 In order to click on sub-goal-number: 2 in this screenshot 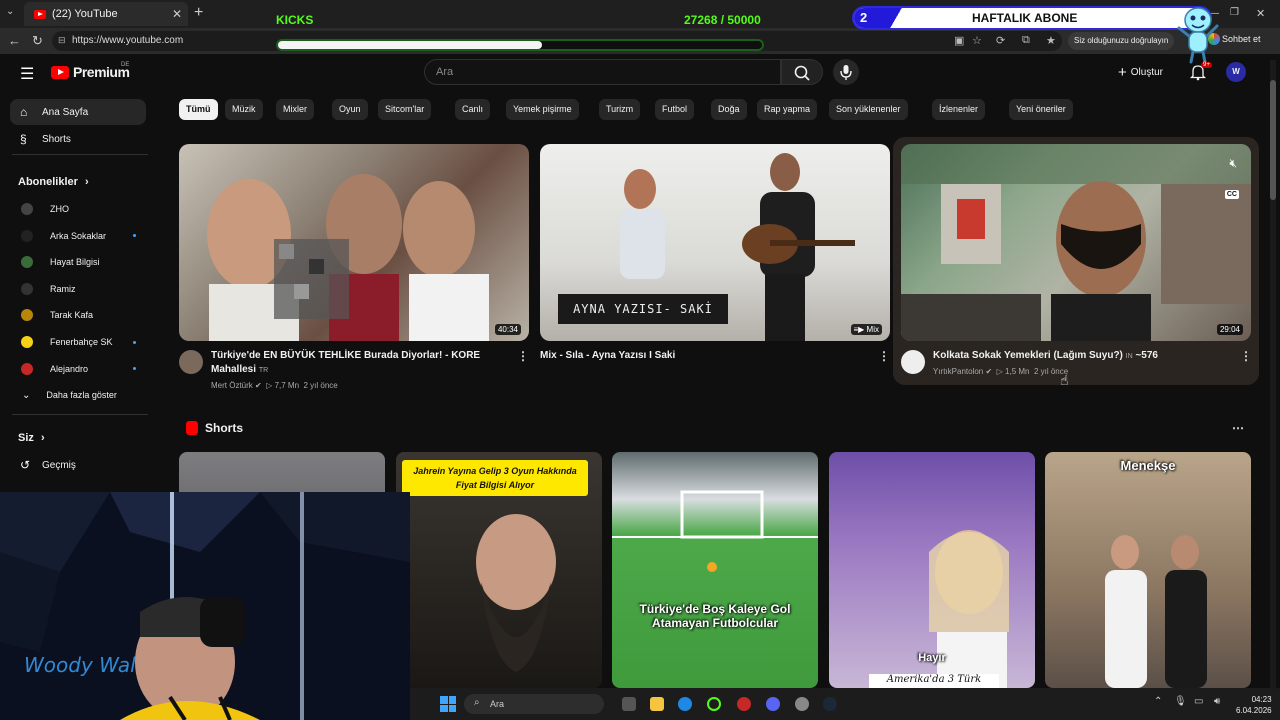, I will do `click(864, 17)`.